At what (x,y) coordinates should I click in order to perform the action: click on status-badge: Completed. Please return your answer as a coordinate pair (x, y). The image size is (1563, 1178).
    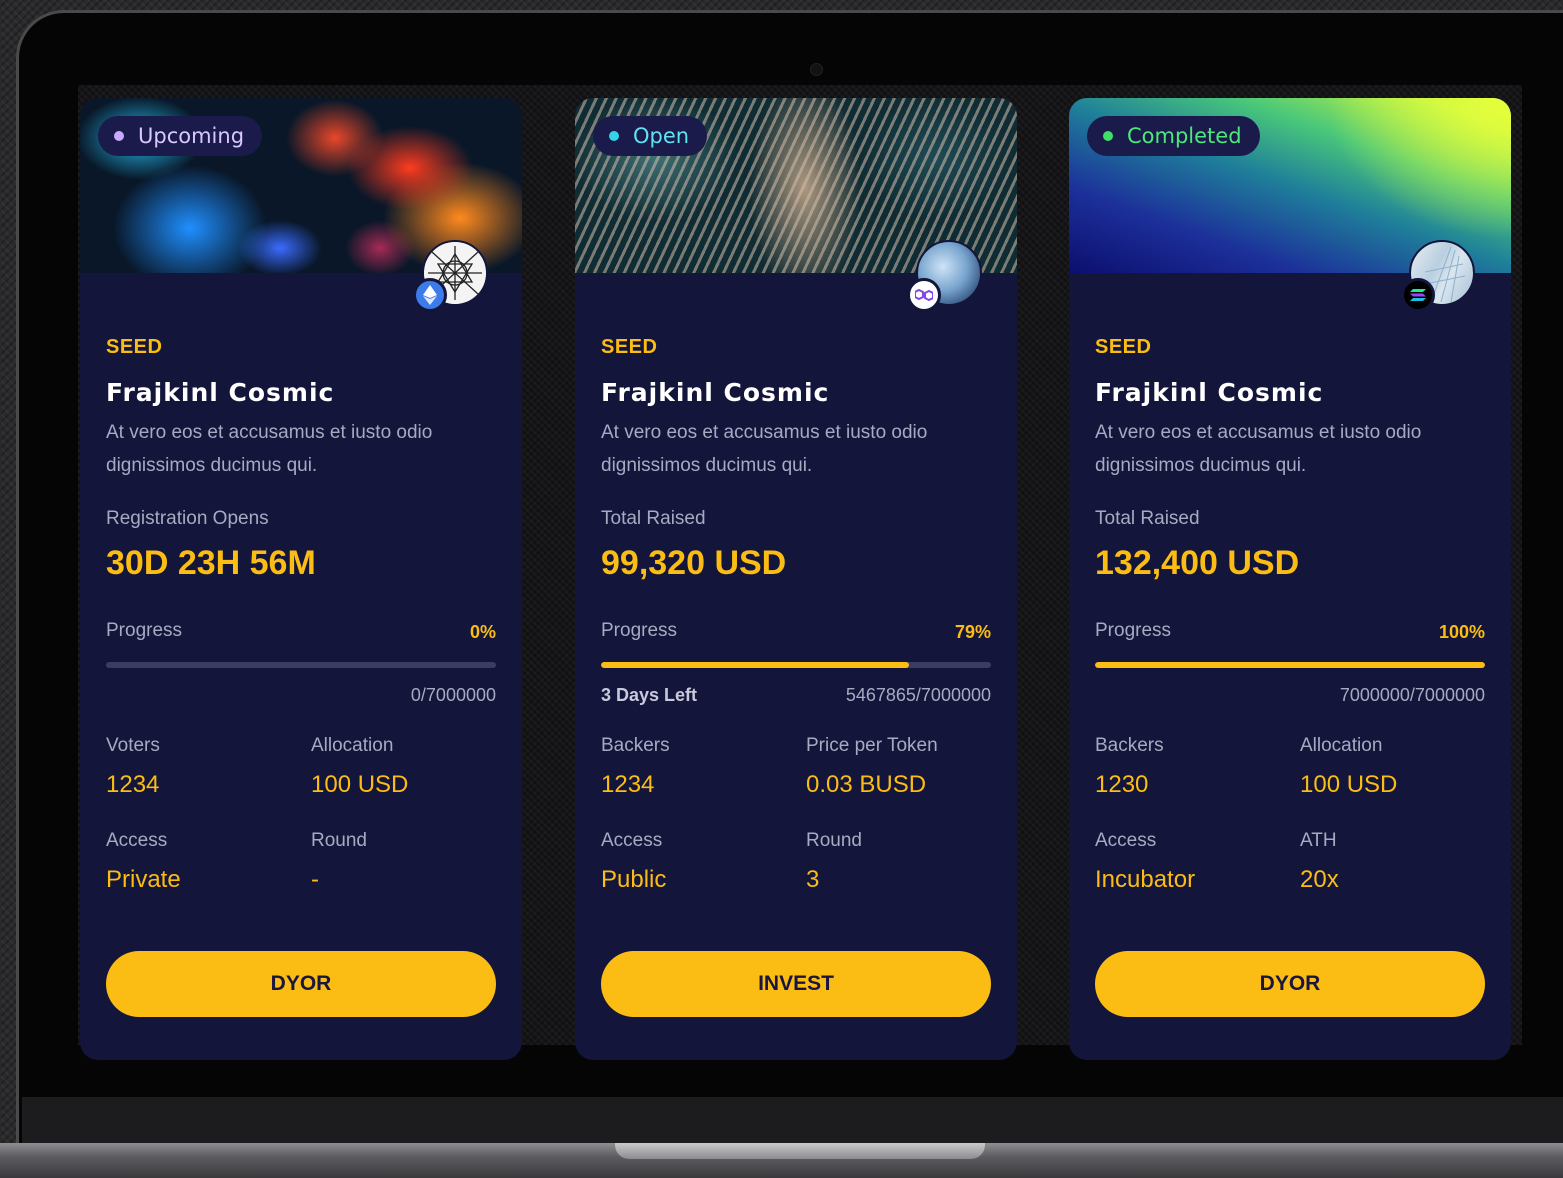
    Looking at the image, I should click on (1173, 136).